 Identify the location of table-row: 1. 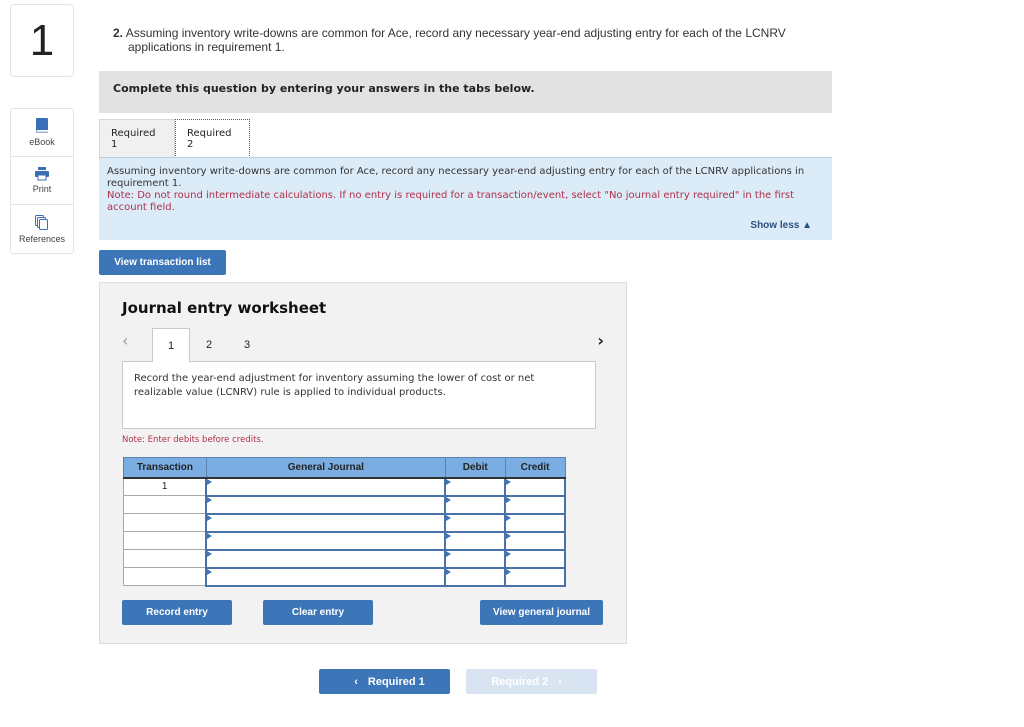
(344, 486).